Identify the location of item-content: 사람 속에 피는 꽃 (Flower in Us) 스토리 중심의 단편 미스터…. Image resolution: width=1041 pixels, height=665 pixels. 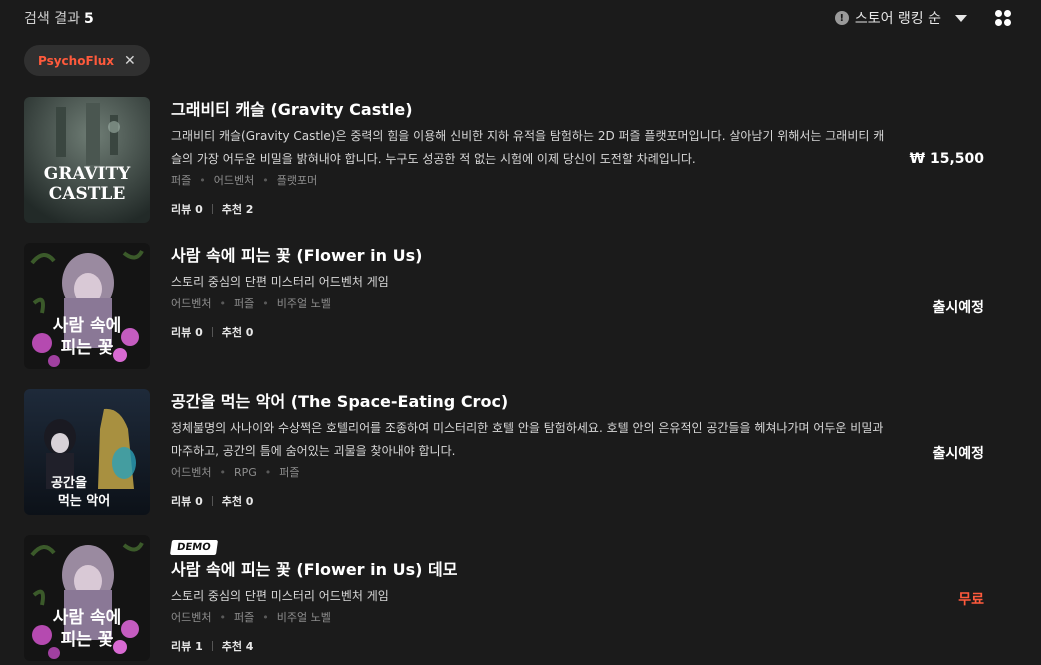
(531, 291).